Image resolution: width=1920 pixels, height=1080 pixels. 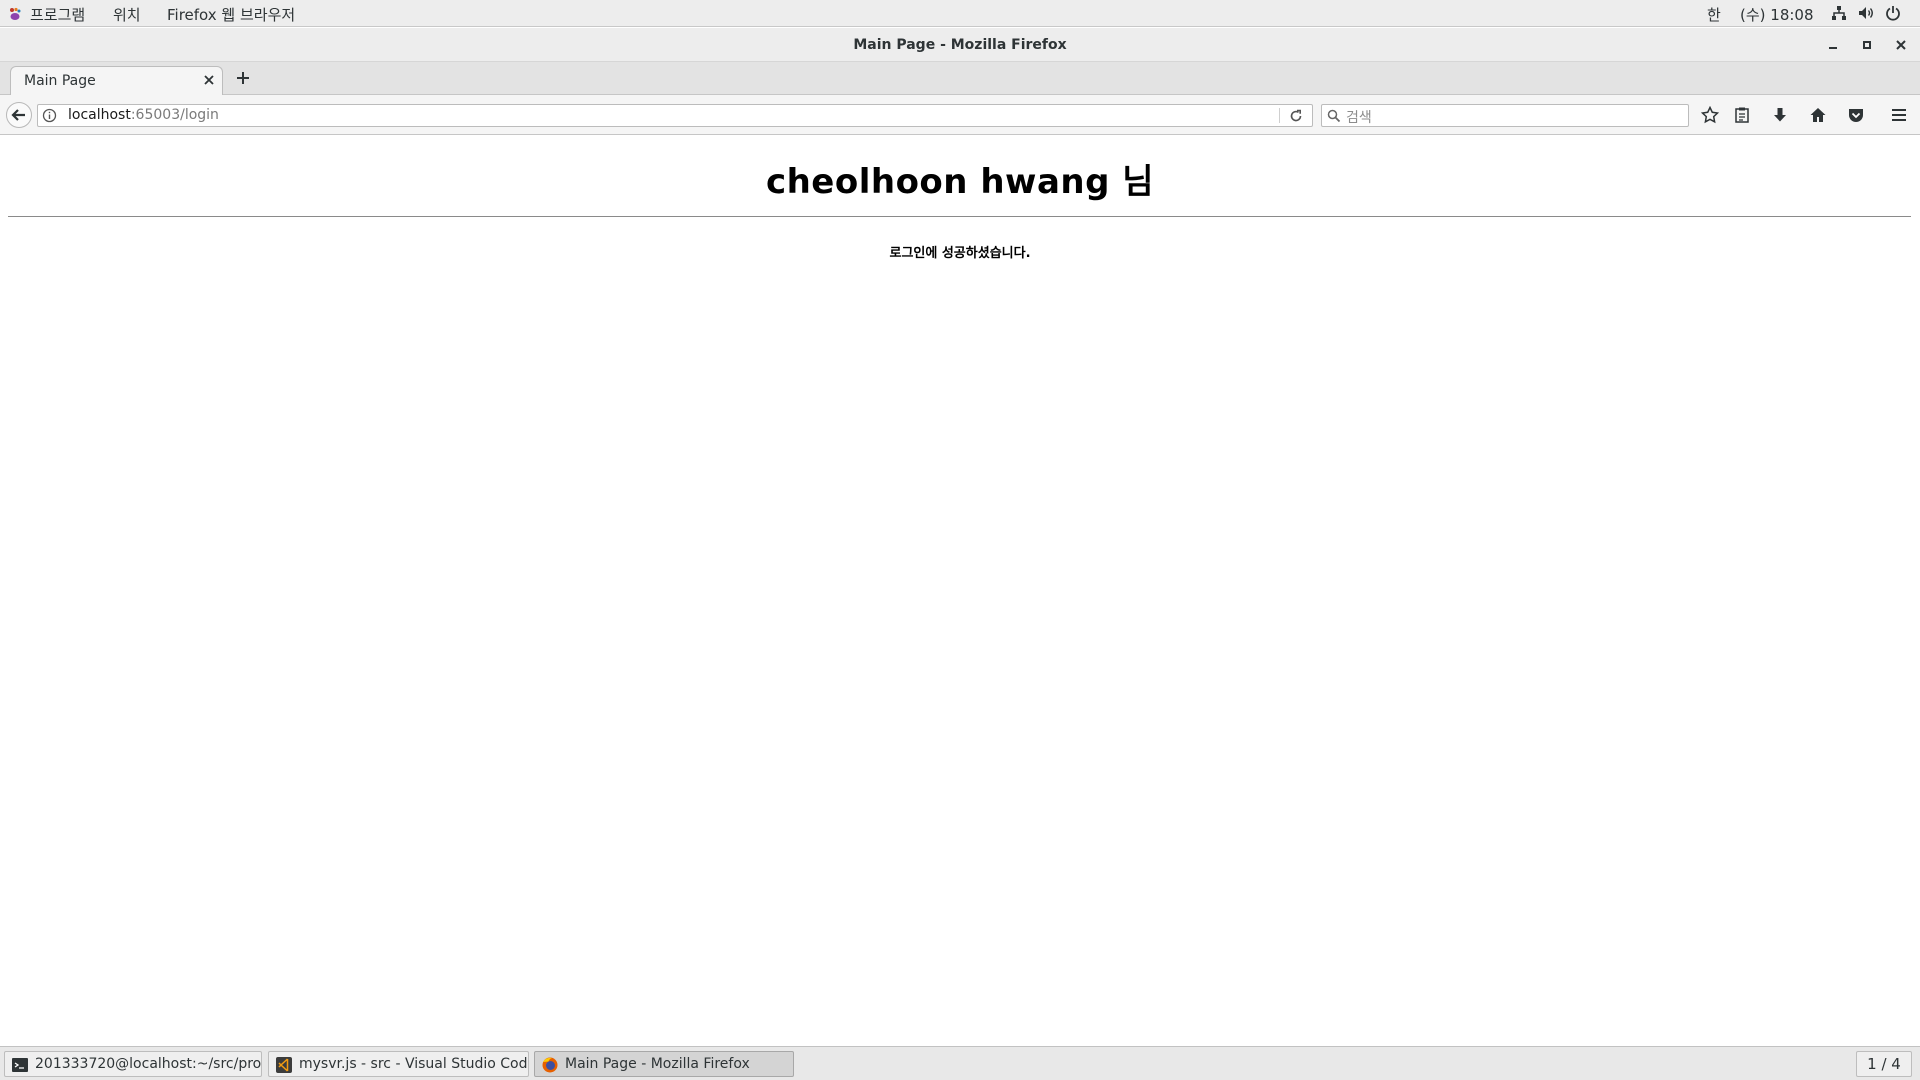 I want to click on tab-main-page: Main Page, so click(x=116, y=80).